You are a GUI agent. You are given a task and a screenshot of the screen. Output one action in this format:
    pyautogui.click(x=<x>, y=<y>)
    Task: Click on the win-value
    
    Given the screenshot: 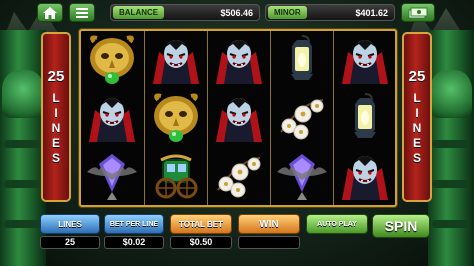 What is the action you would take?
    pyautogui.click(x=269, y=242)
    